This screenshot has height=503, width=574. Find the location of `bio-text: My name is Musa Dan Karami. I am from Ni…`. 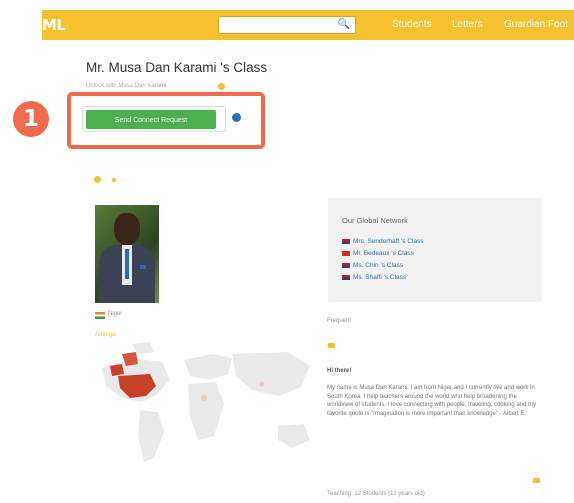

bio-text: My name is Musa Dan Karami. I am from Ni… is located at coordinates (432, 401).